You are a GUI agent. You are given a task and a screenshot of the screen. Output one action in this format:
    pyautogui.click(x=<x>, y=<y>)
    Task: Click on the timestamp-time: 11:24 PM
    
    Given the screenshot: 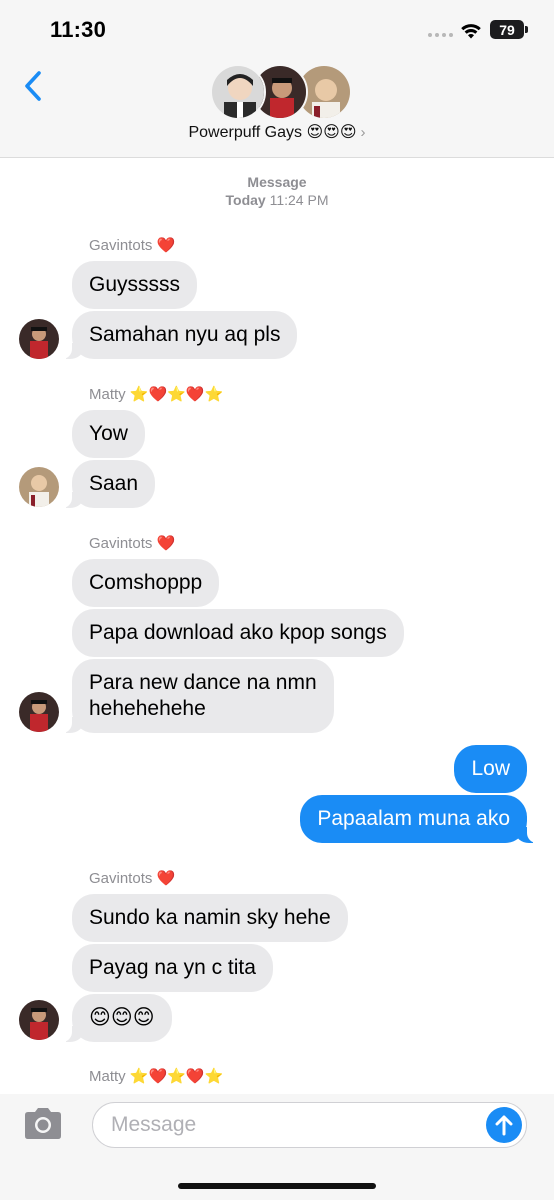 What is the action you would take?
    pyautogui.click(x=299, y=200)
    